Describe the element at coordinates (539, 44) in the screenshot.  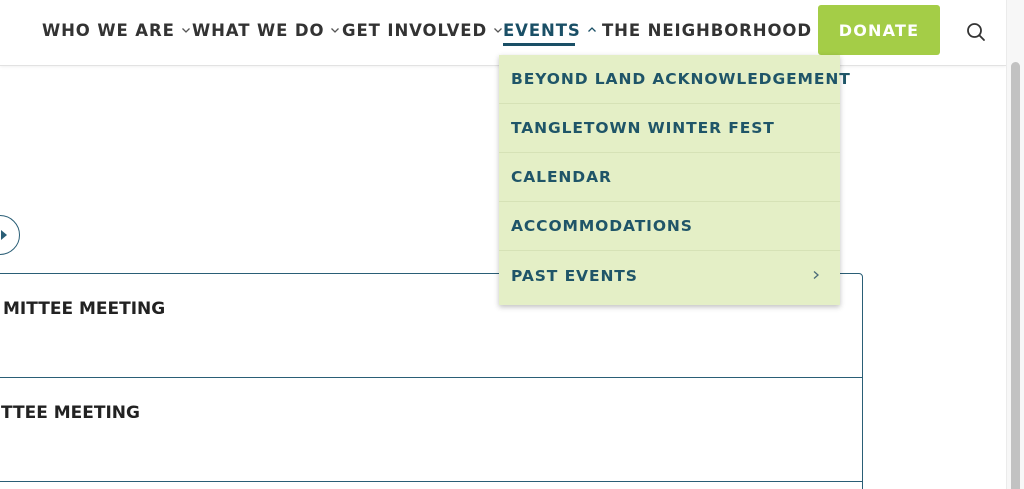
I see `active-underline` at that location.